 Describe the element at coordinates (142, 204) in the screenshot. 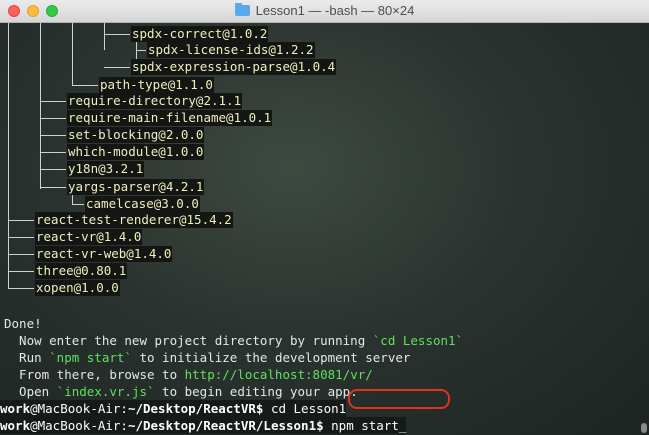

I see `tree-package: camelcase@3.0.0` at that location.